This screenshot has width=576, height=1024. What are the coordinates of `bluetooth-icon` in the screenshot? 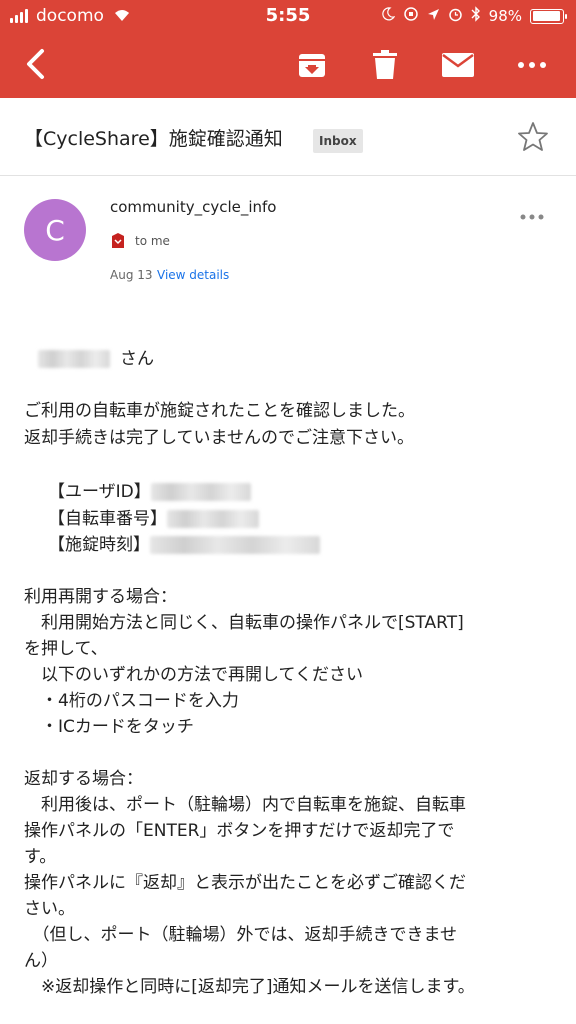 It's located at (476, 16).